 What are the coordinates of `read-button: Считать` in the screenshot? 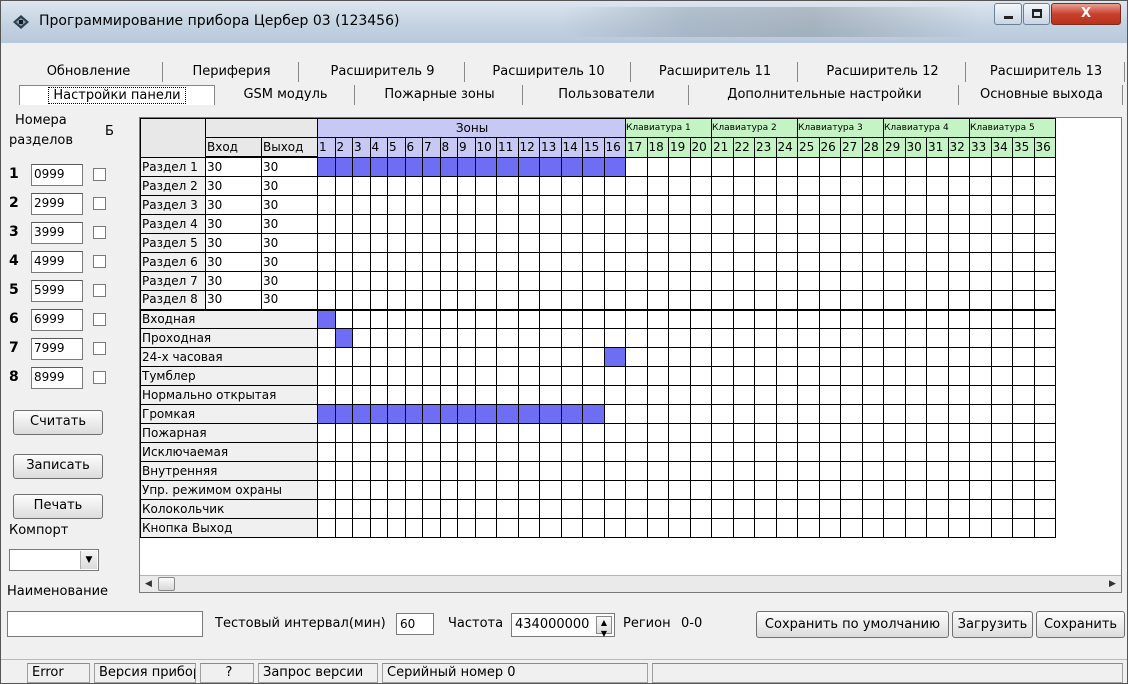 It's located at (58, 422).